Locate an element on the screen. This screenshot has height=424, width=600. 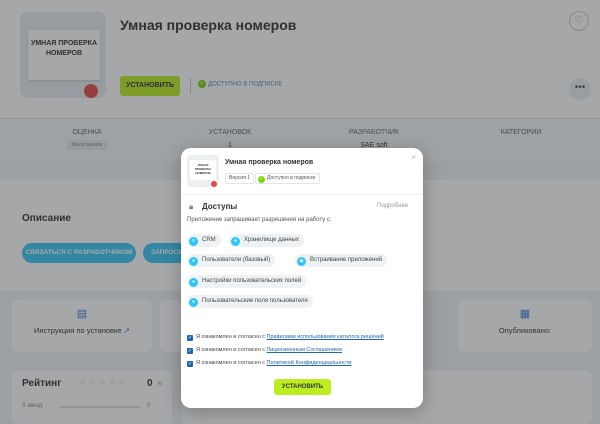
divider is located at coordinates (302, 194).